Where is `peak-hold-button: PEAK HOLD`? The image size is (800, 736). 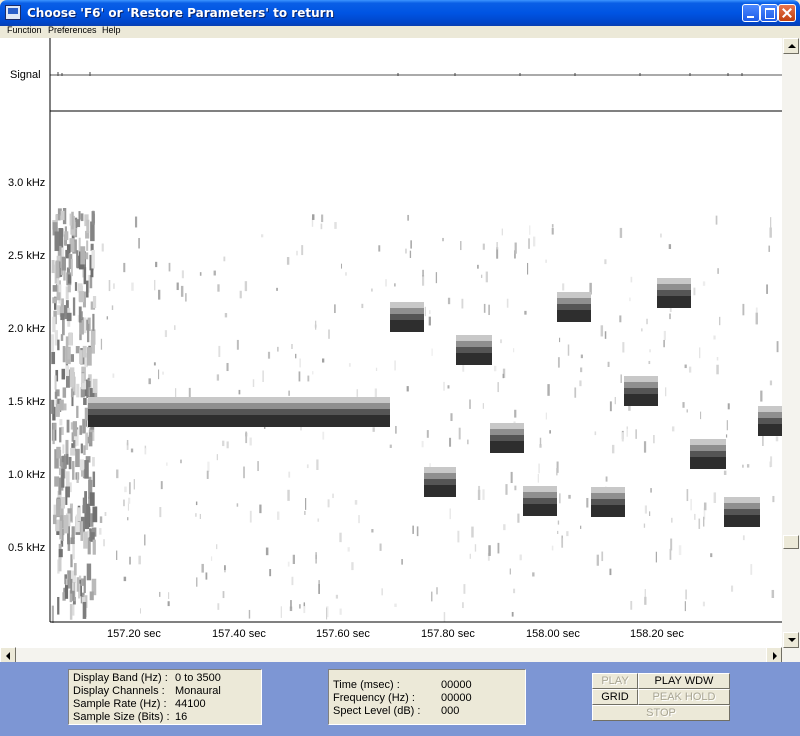
peak-hold-button: PEAK HOLD is located at coordinates (684, 697).